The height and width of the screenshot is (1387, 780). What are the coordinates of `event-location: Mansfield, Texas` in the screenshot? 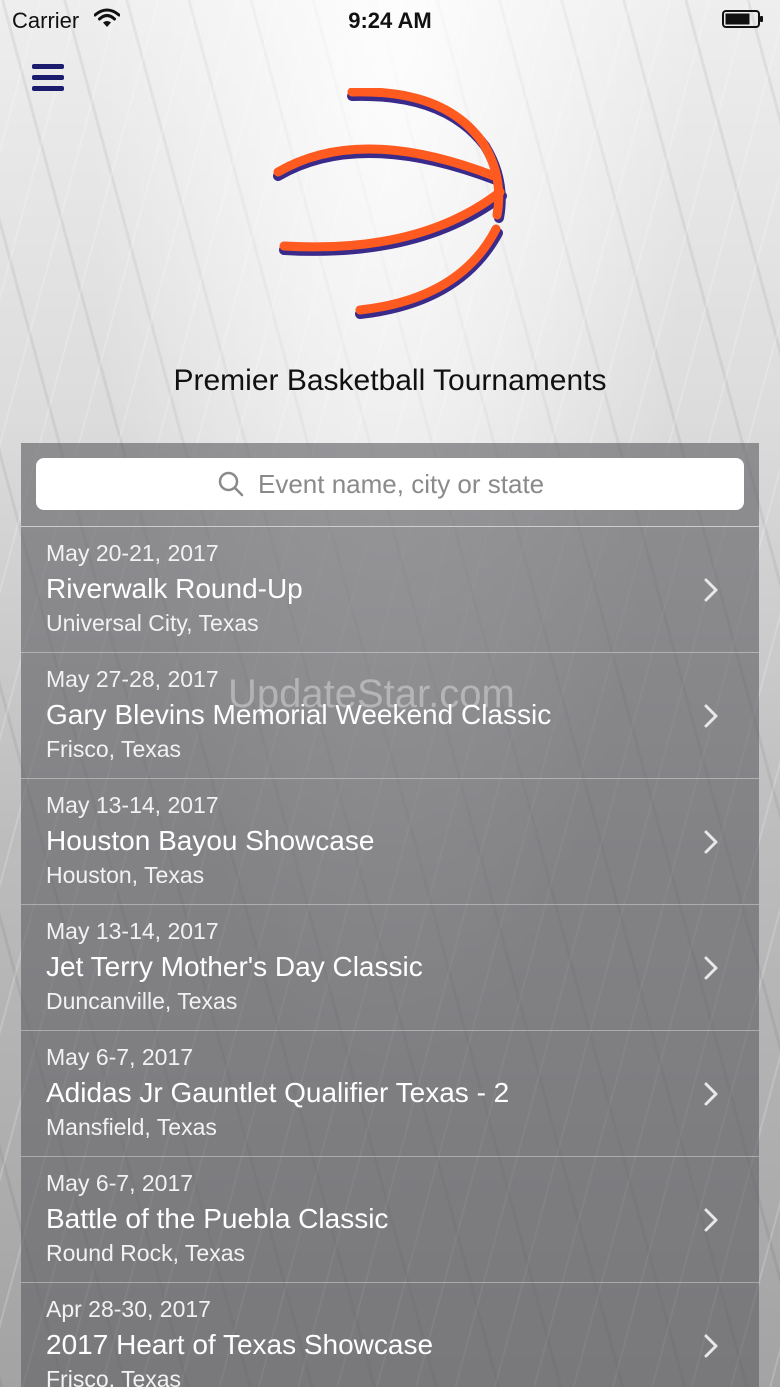 It's located at (131, 1127).